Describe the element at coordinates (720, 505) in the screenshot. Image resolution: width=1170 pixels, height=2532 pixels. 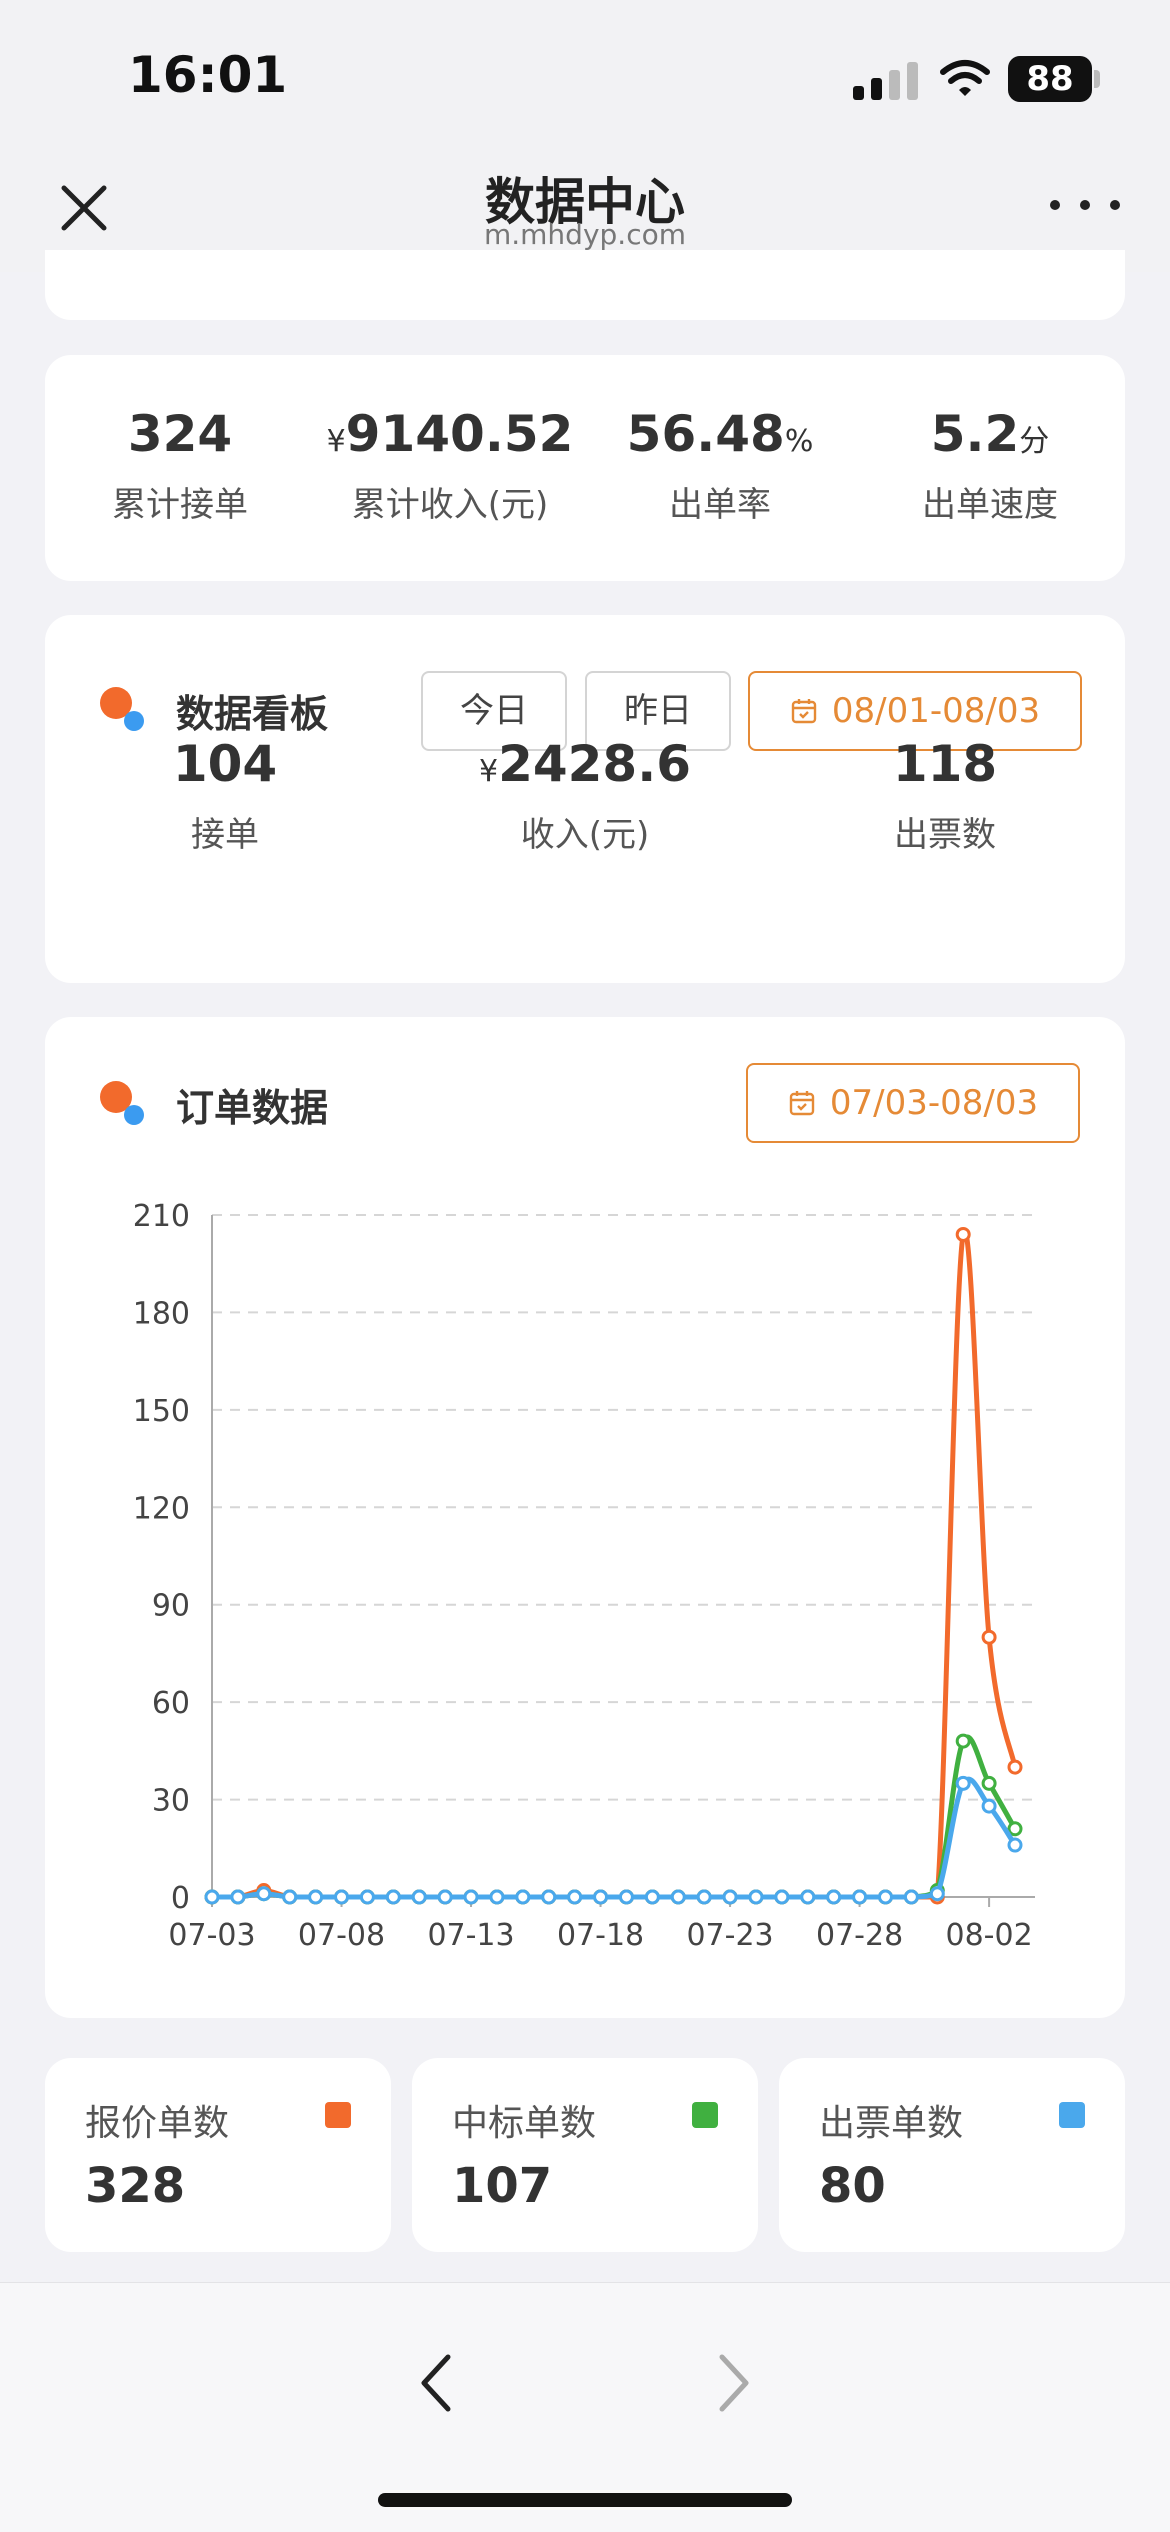
I see `stat-label: 出单率` at that location.